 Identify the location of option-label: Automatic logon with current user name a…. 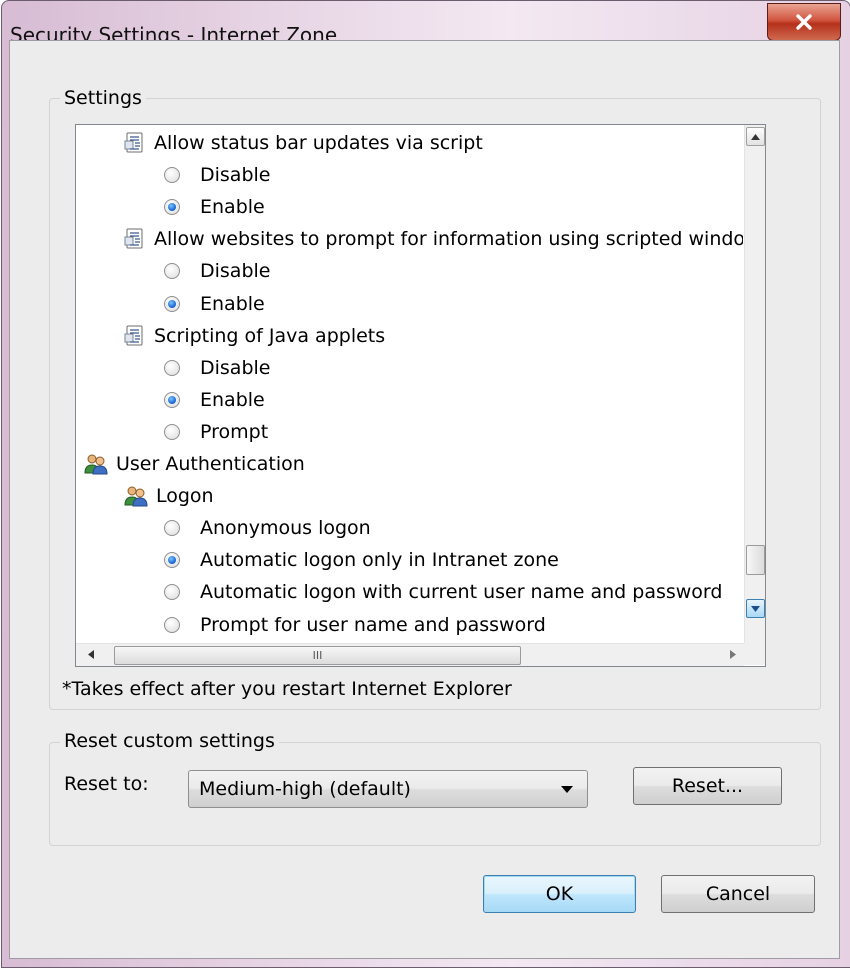
(461, 592).